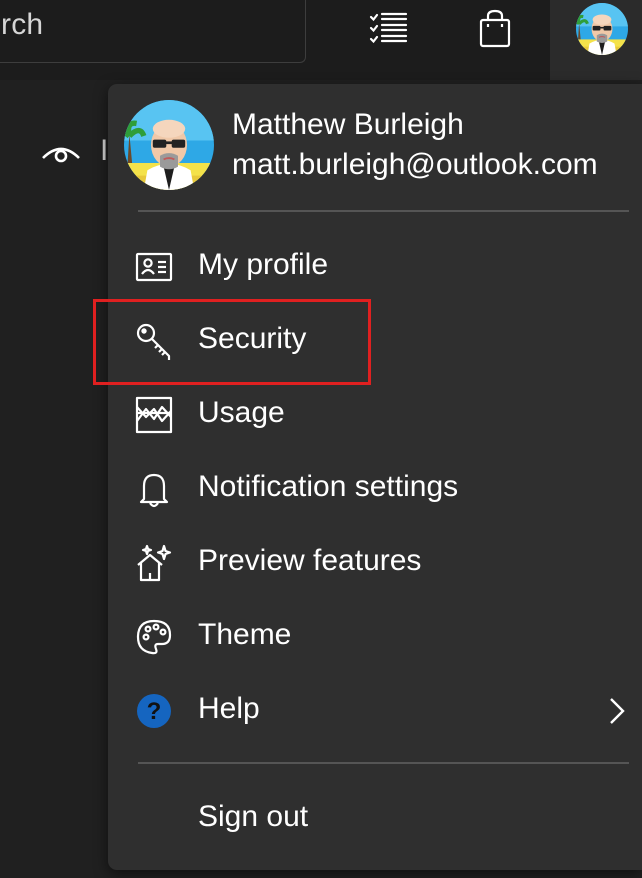 The image size is (642, 878). I want to click on menu-item-label: Usage, so click(241, 412).